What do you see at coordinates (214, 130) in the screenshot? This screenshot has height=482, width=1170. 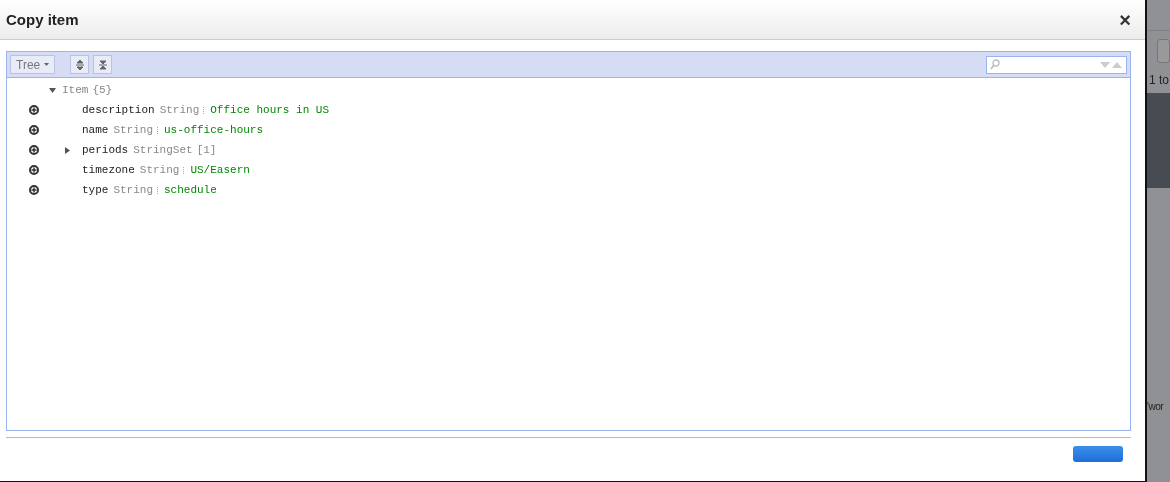 I see `field-value: us-office-hours` at bounding box center [214, 130].